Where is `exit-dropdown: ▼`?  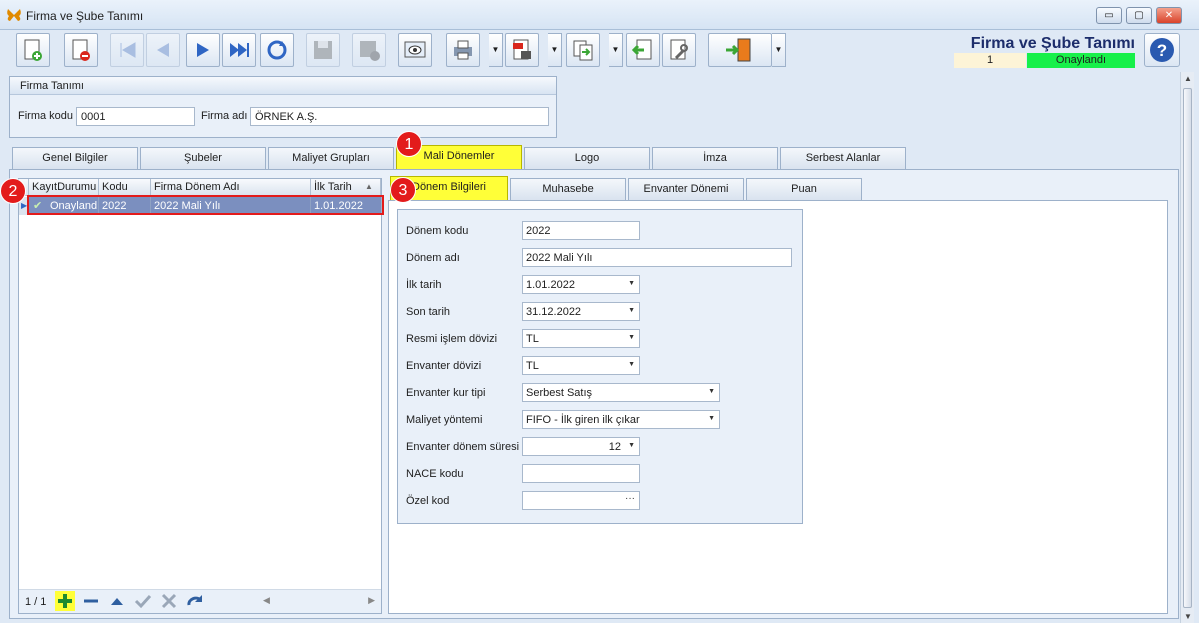 exit-dropdown: ▼ is located at coordinates (779, 50).